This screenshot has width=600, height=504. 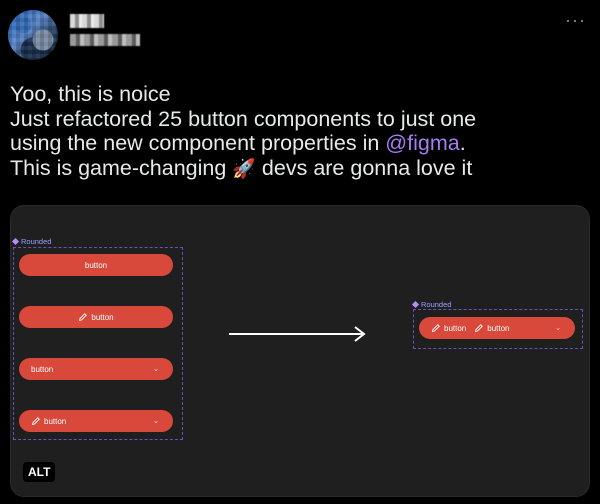 I want to click on more-options-icon: ···, so click(x=575, y=20).